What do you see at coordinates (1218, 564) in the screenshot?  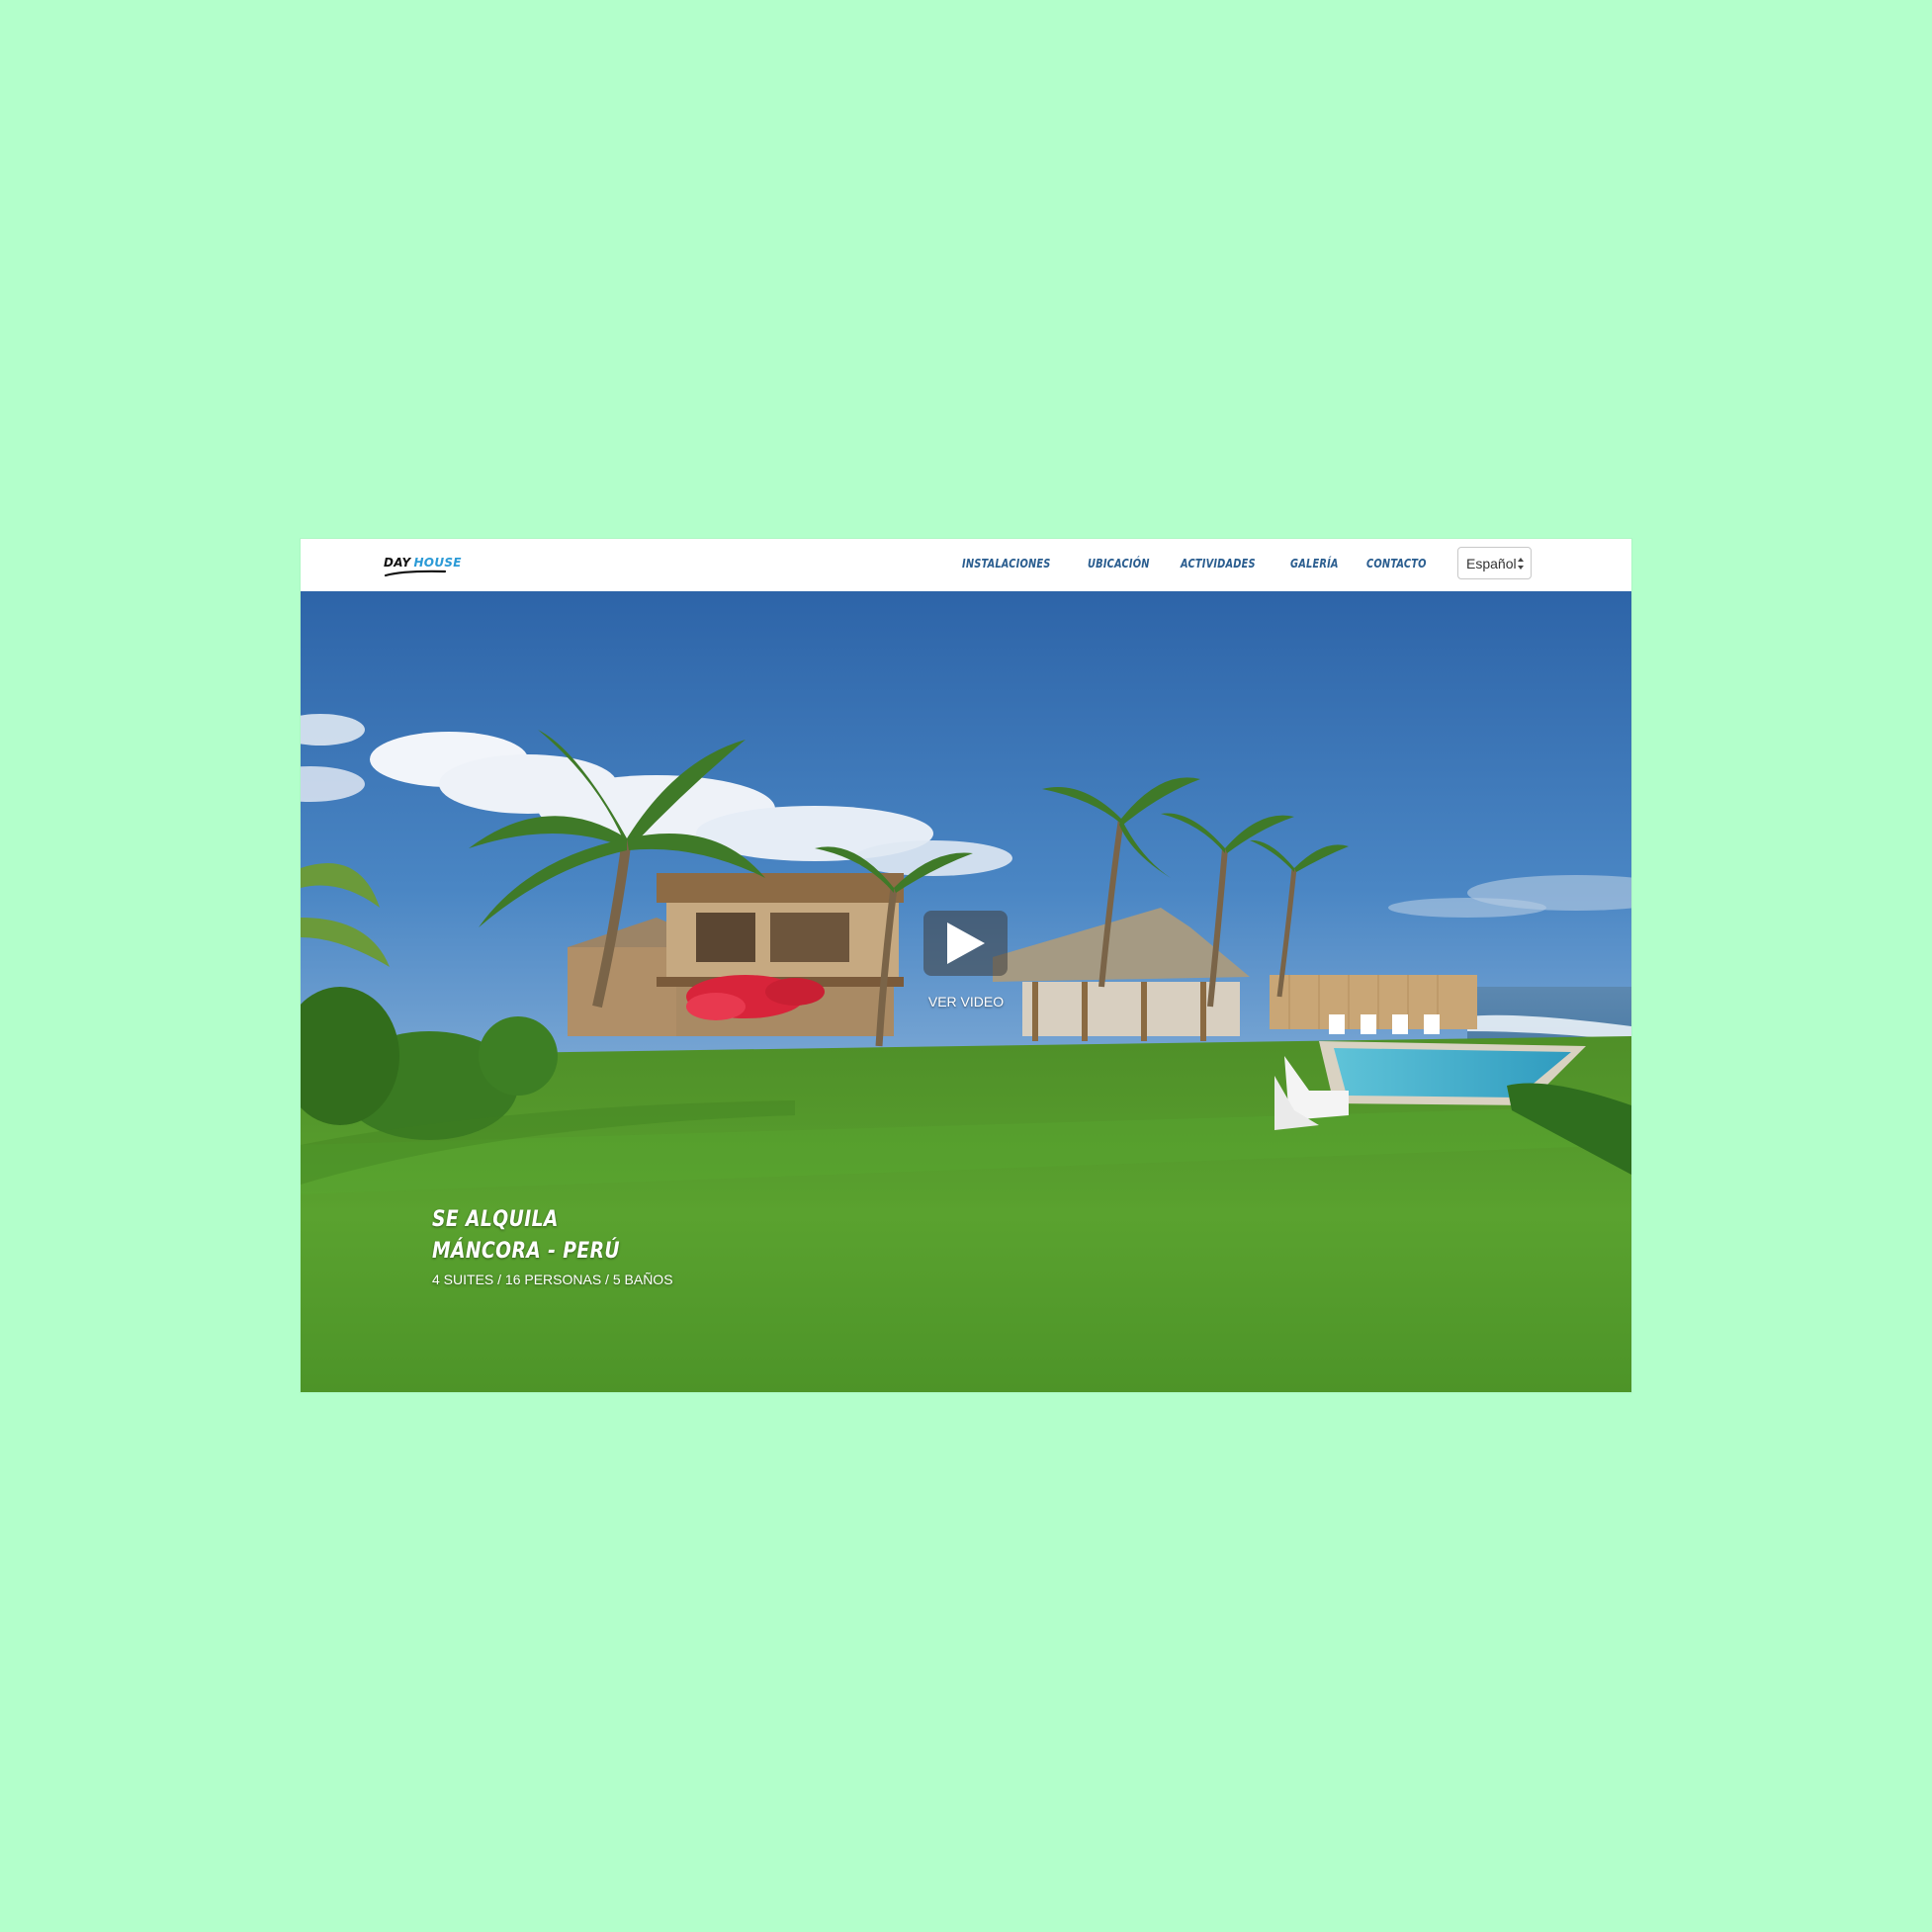 I see `nav-link-actividades: ACTIVIDADES` at bounding box center [1218, 564].